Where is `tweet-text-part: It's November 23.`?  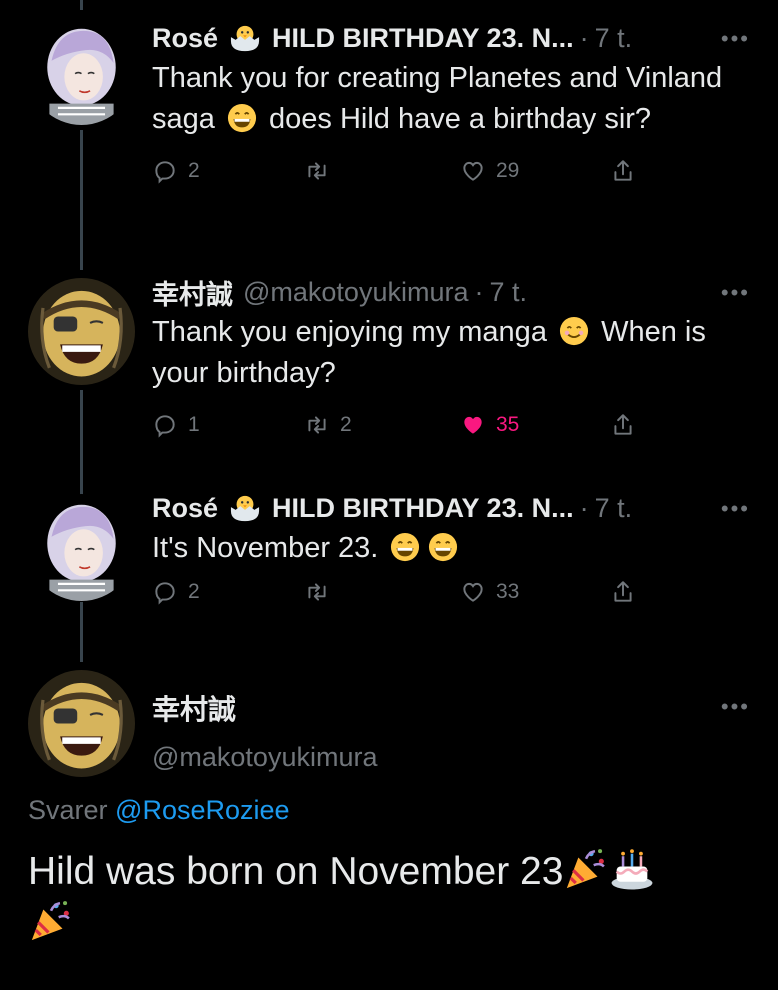 tweet-text-part: It's November 23. is located at coordinates (265, 548).